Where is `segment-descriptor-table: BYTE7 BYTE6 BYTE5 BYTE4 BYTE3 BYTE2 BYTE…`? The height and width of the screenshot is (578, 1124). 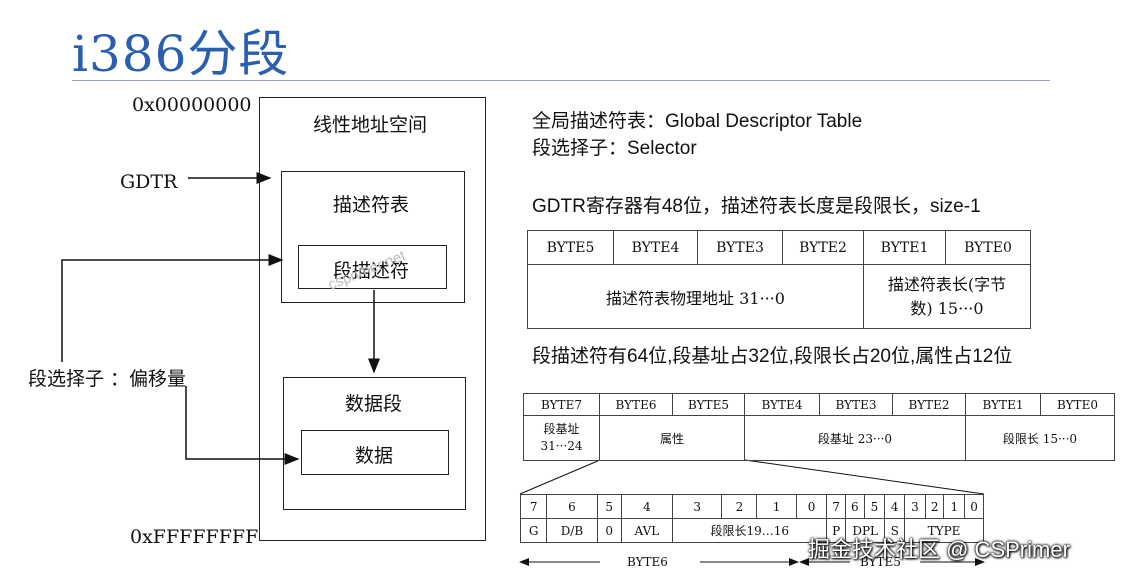 segment-descriptor-table: BYTE7 BYTE6 BYTE5 BYTE4 BYTE3 BYTE2 BYTE… is located at coordinates (819, 427).